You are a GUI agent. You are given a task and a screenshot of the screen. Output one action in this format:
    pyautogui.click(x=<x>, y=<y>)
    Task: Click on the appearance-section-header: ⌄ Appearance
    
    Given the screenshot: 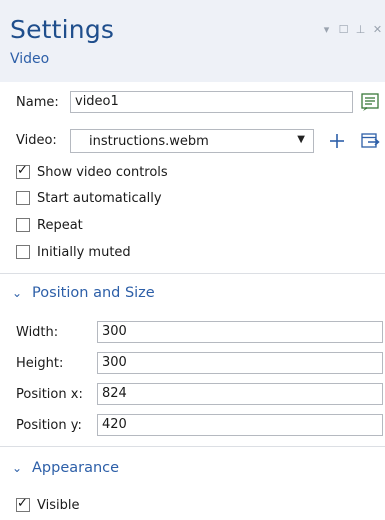 What is the action you would take?
    pyautogui.click(x=65, y=468)
    